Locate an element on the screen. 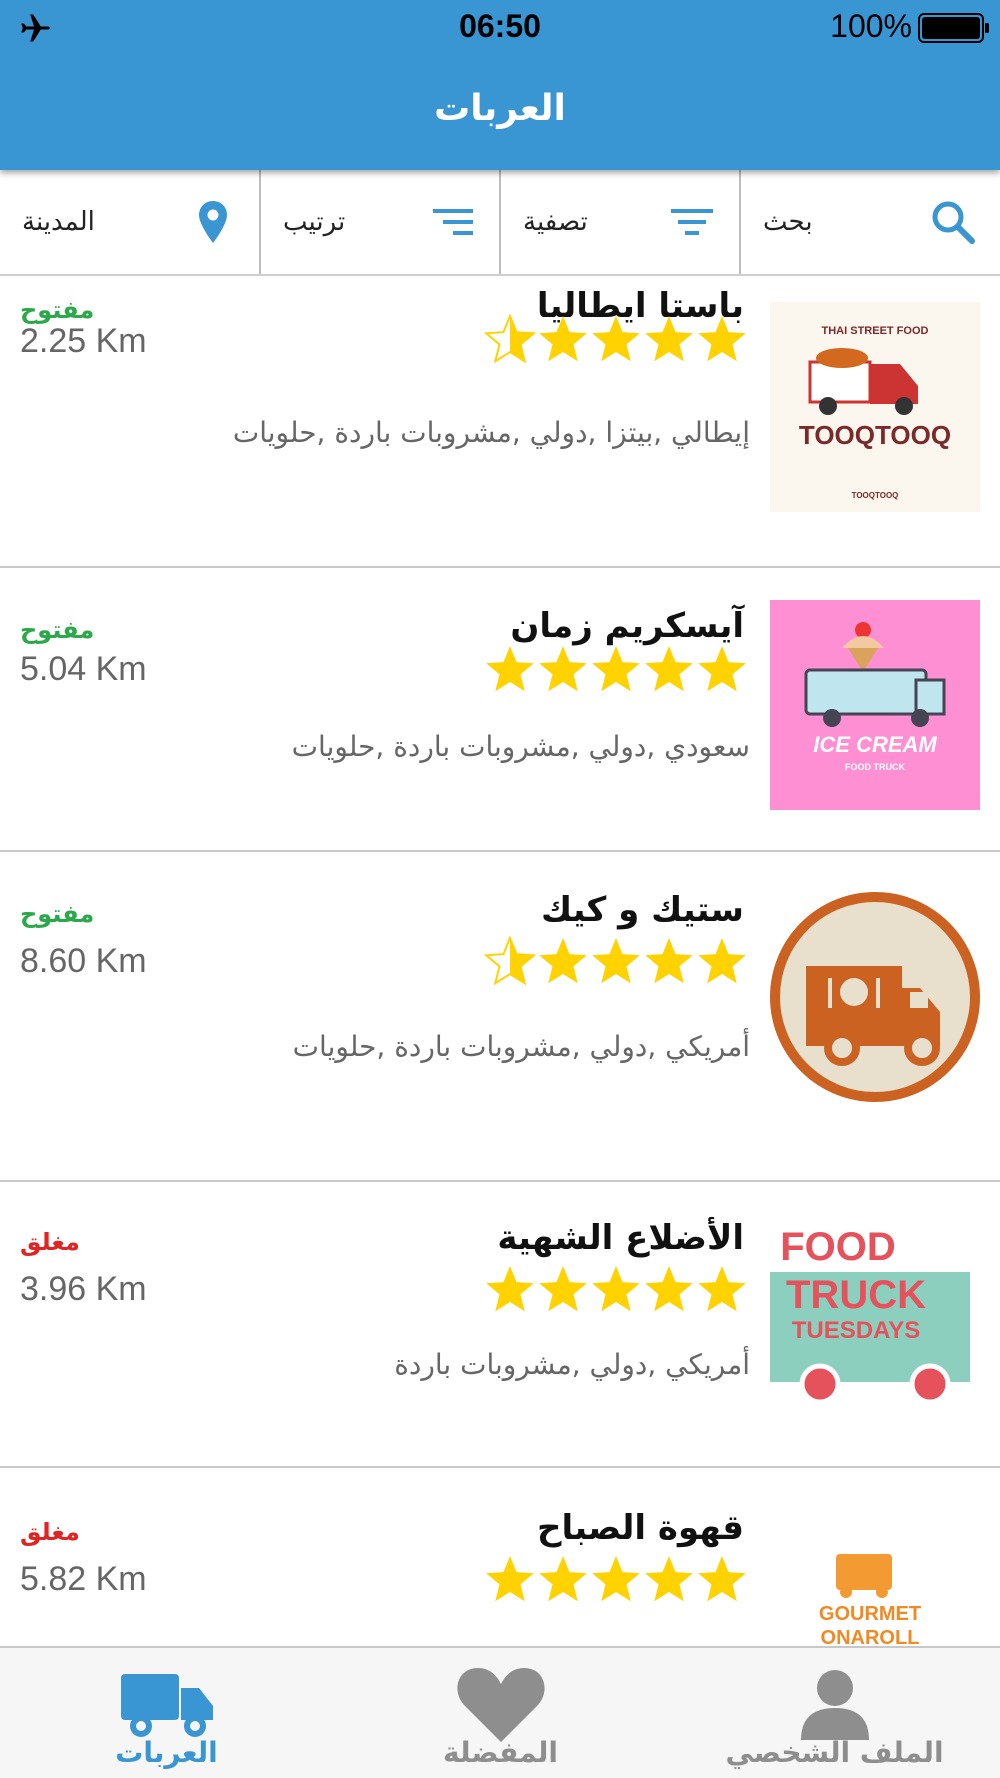 Image resolution: width=1000 pixels, height=1778 pixels. bottom-tab-bar: الملف الشخصي المفضلة العربات is located at coordinates (500, 1712).